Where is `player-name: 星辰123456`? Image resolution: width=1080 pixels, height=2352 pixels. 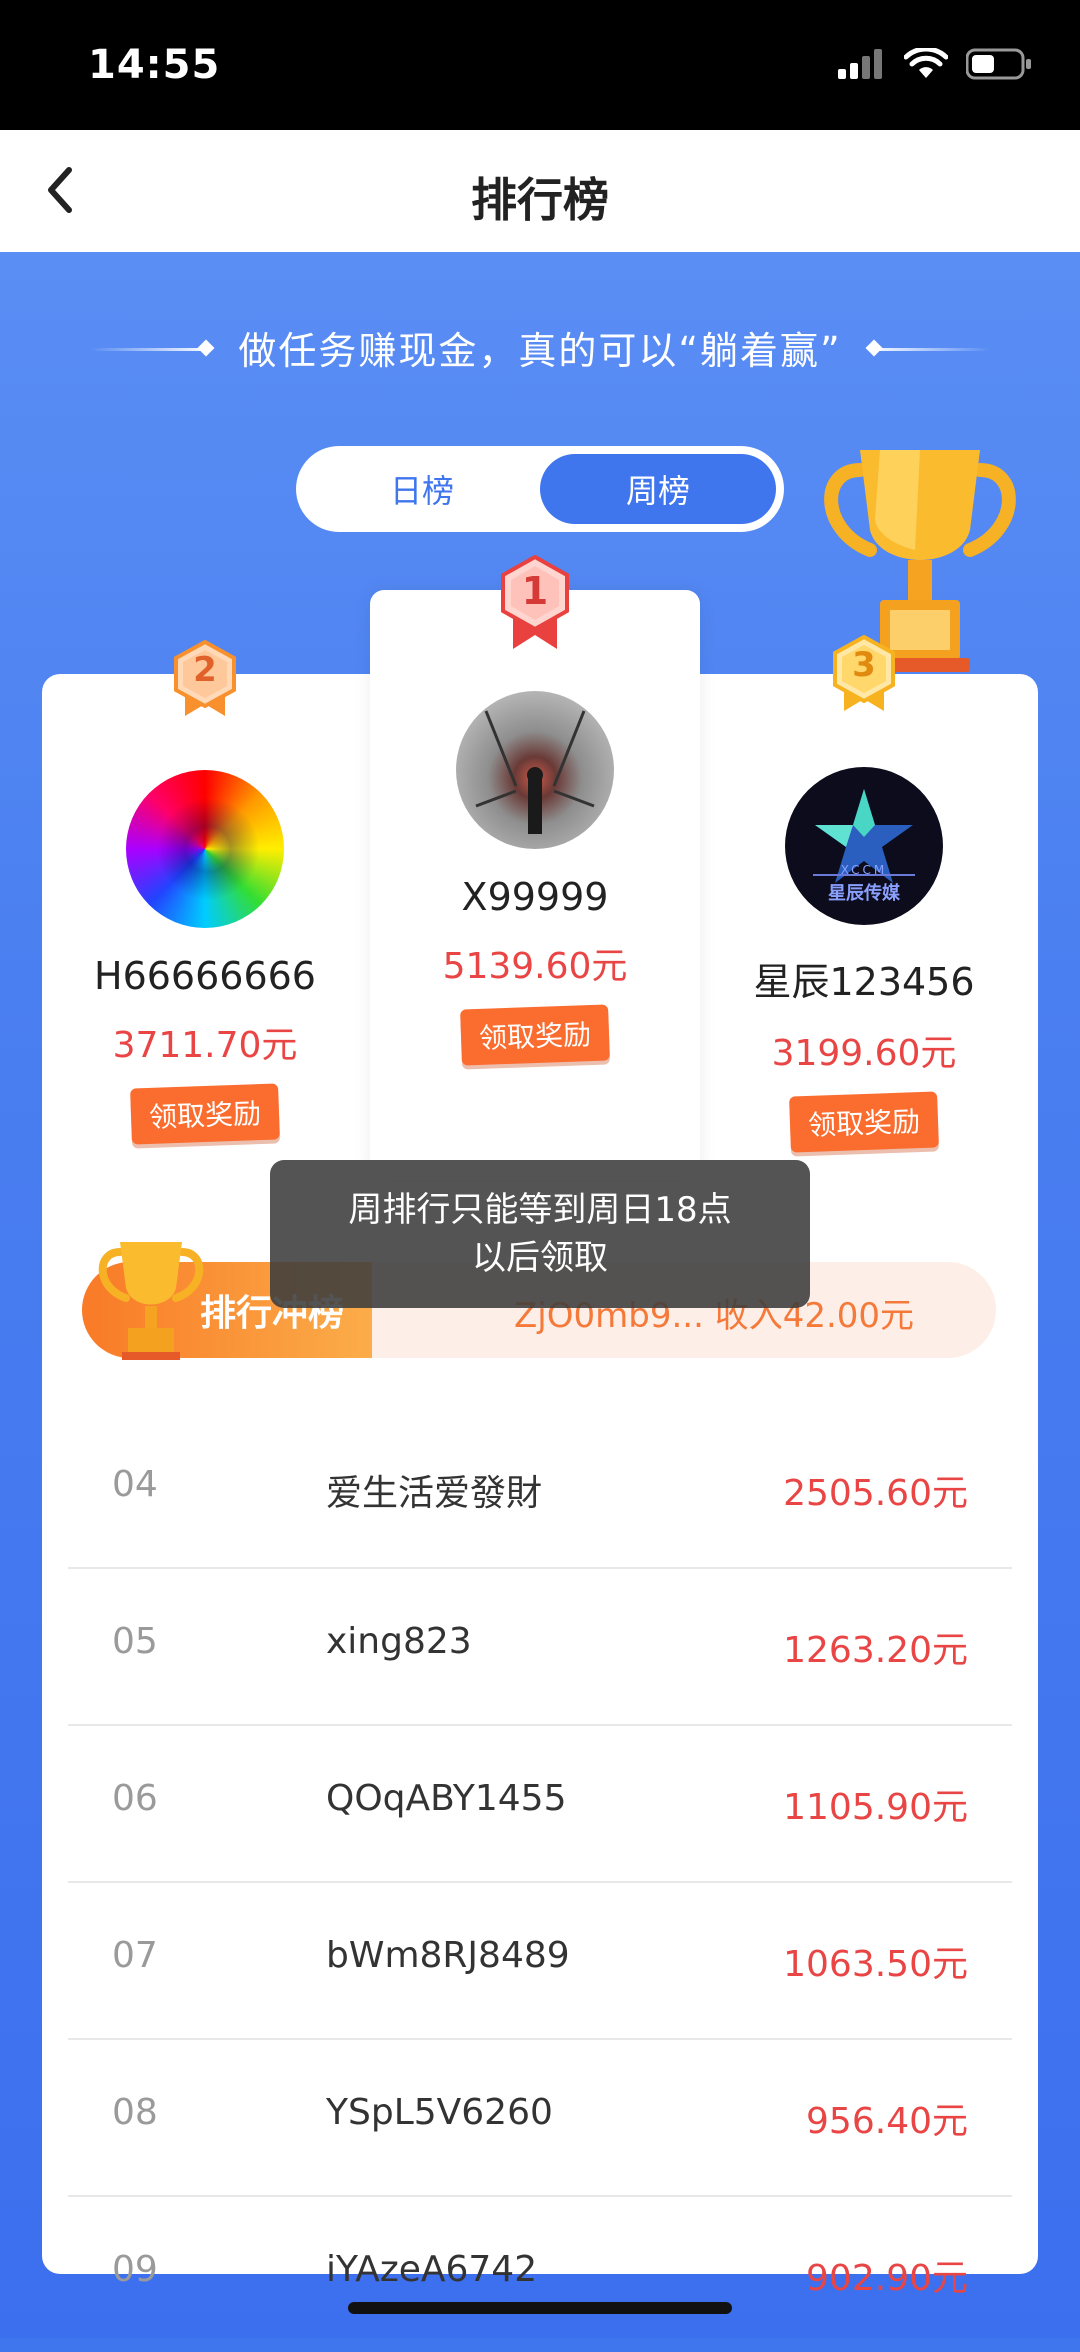 player-name: 星辰123456 is located at coordinates (864, 982).